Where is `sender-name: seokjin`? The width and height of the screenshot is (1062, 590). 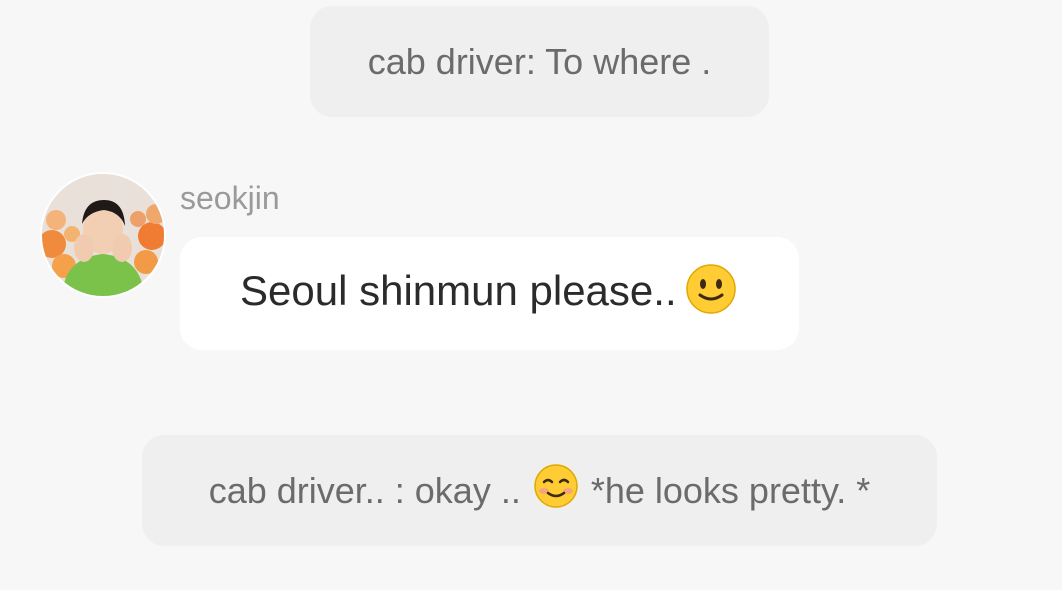
sender-name: seokjin is located at coordinates (230, 198).